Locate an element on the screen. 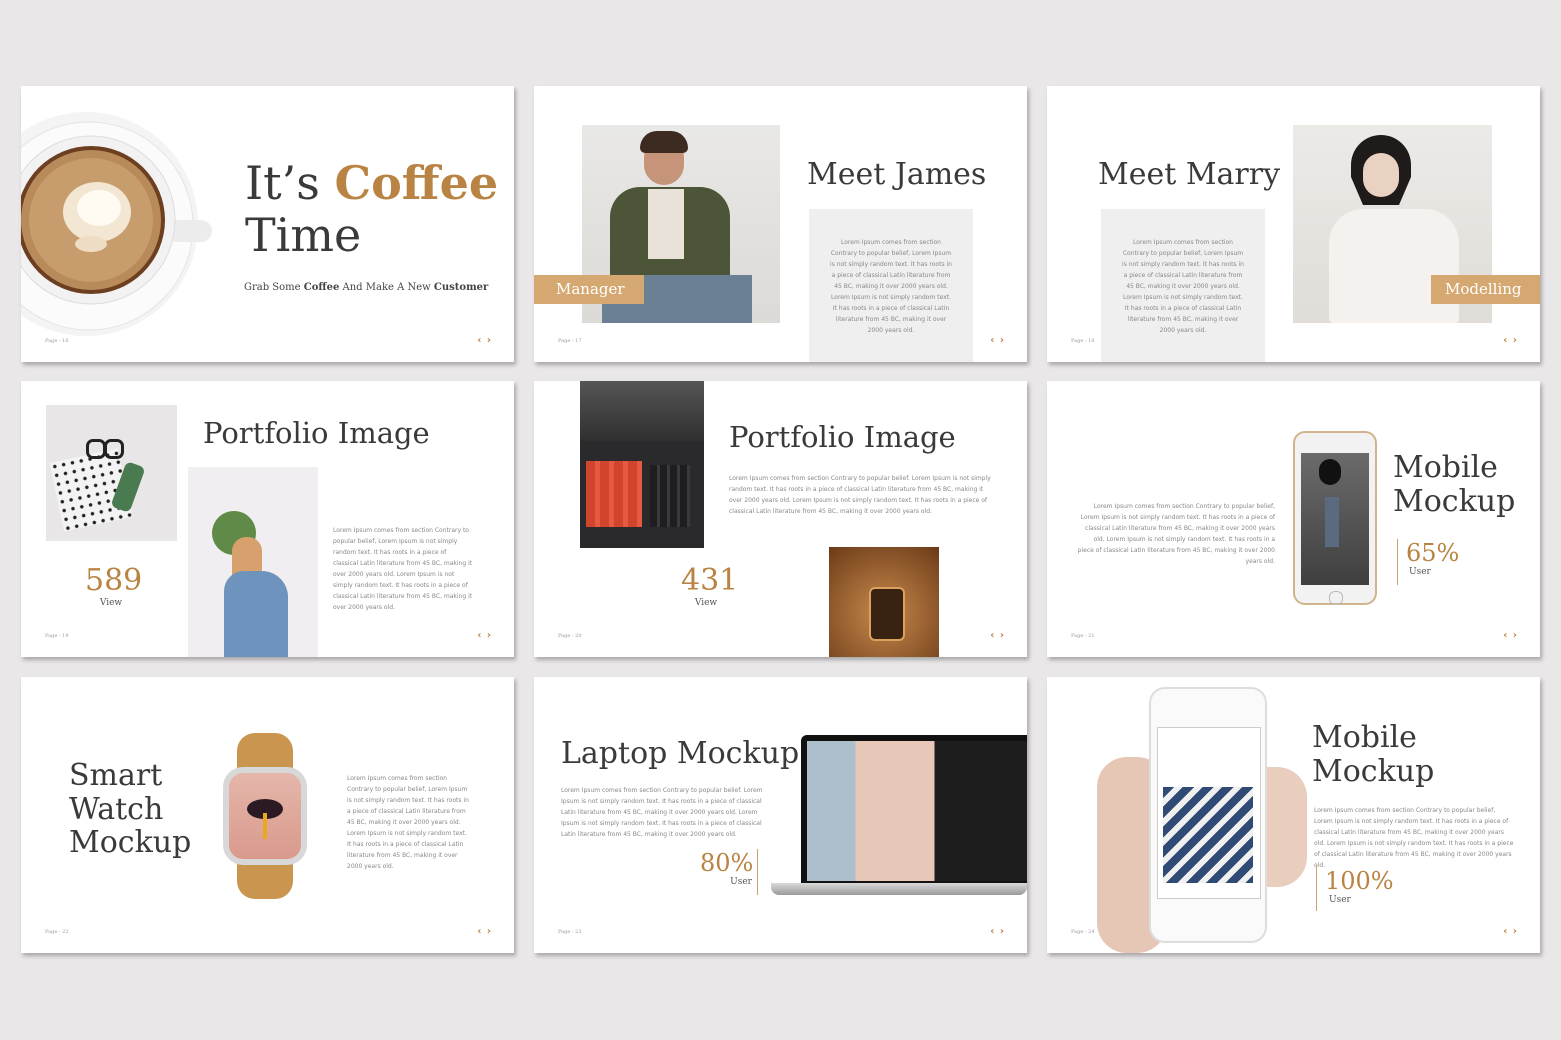 This screenshot has height=1040, width=1561. page-number: Page - 16 is located at coordinates (57, 341).